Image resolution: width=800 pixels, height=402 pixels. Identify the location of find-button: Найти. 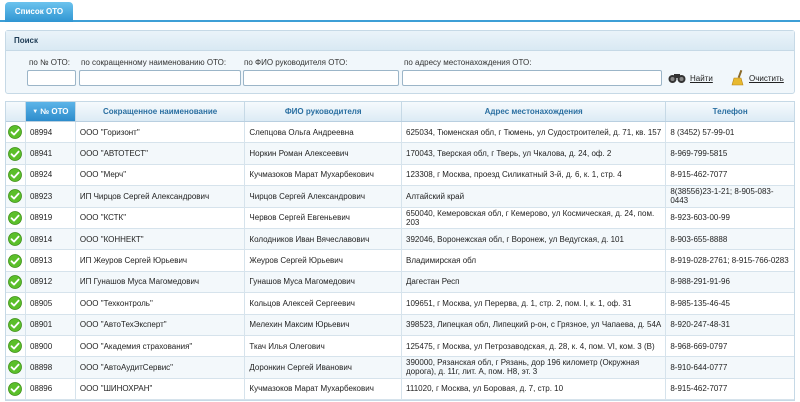
(690, 78).